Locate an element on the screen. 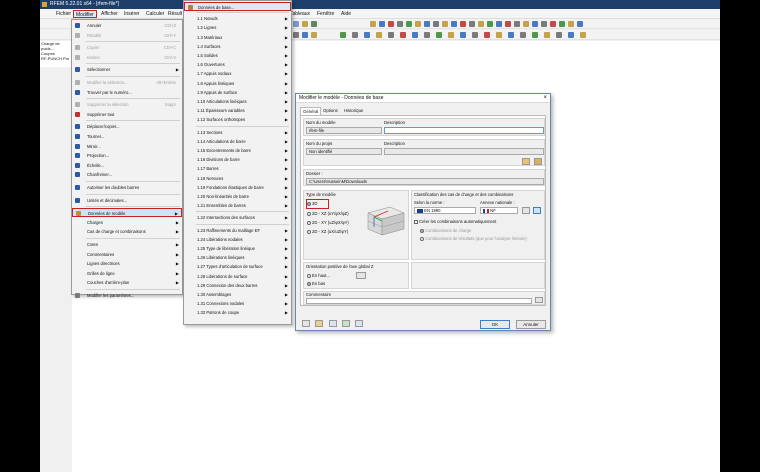  menu-item-24: Couches d'arrière-plan ▶ is located at coordinates (127, 282).